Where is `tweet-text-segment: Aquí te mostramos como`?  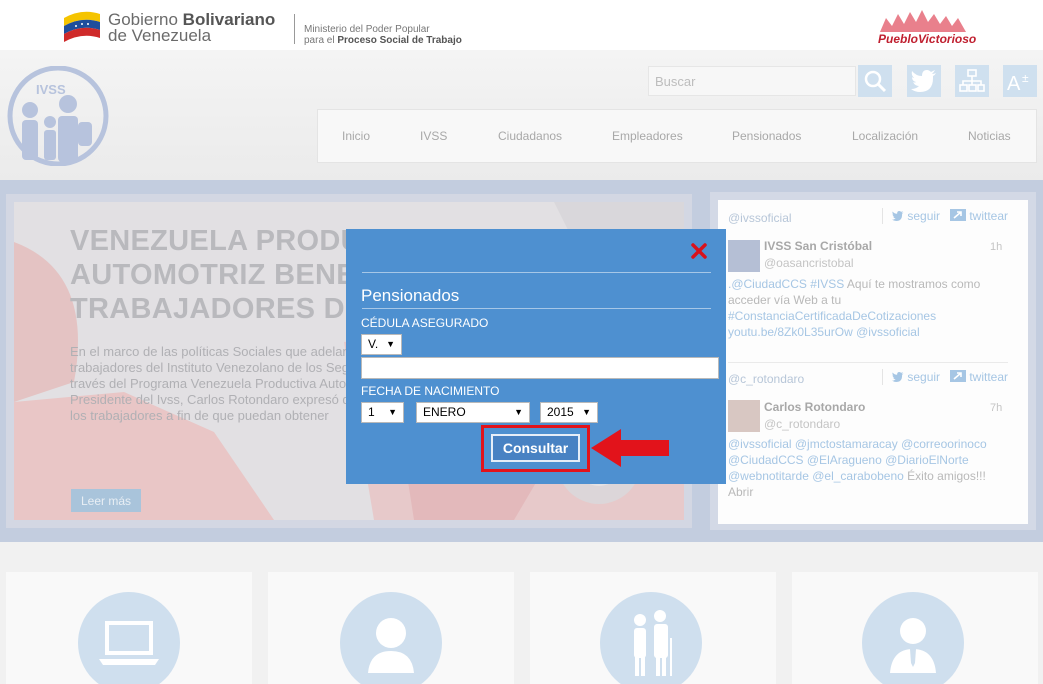 tweet-text-segment: Aquí te mostramos como is located at coordinates (912, 284).